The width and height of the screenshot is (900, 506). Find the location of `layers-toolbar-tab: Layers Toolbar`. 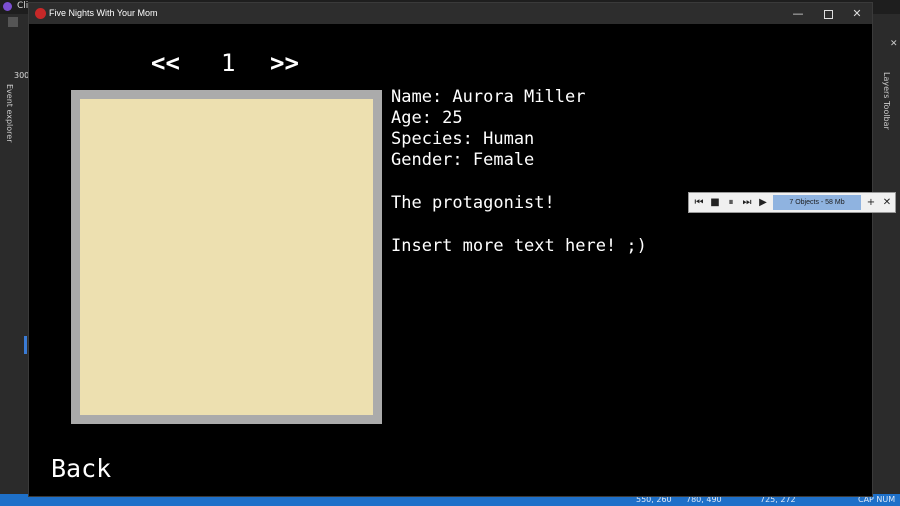

layers-toolbar-tab: Layers Toolbar is located at coordinates (886, 101).